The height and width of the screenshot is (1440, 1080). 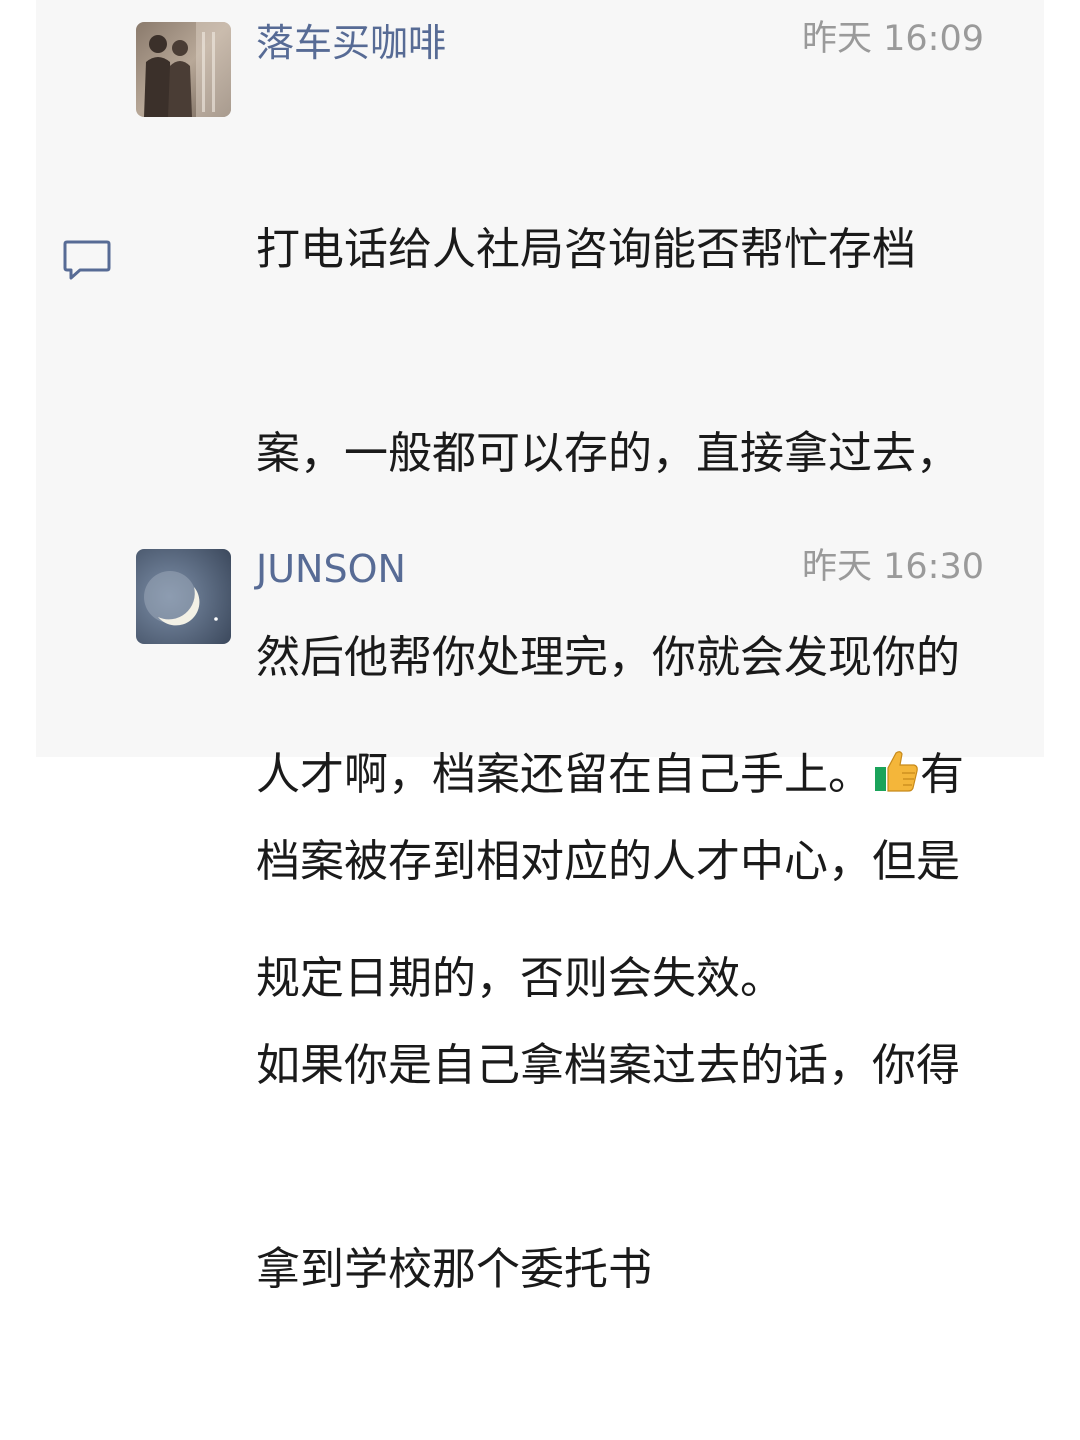 What do you see at coordinates (87, 260) in the screenshot?
I see `comment-icon` at bounding box center [87, 260].